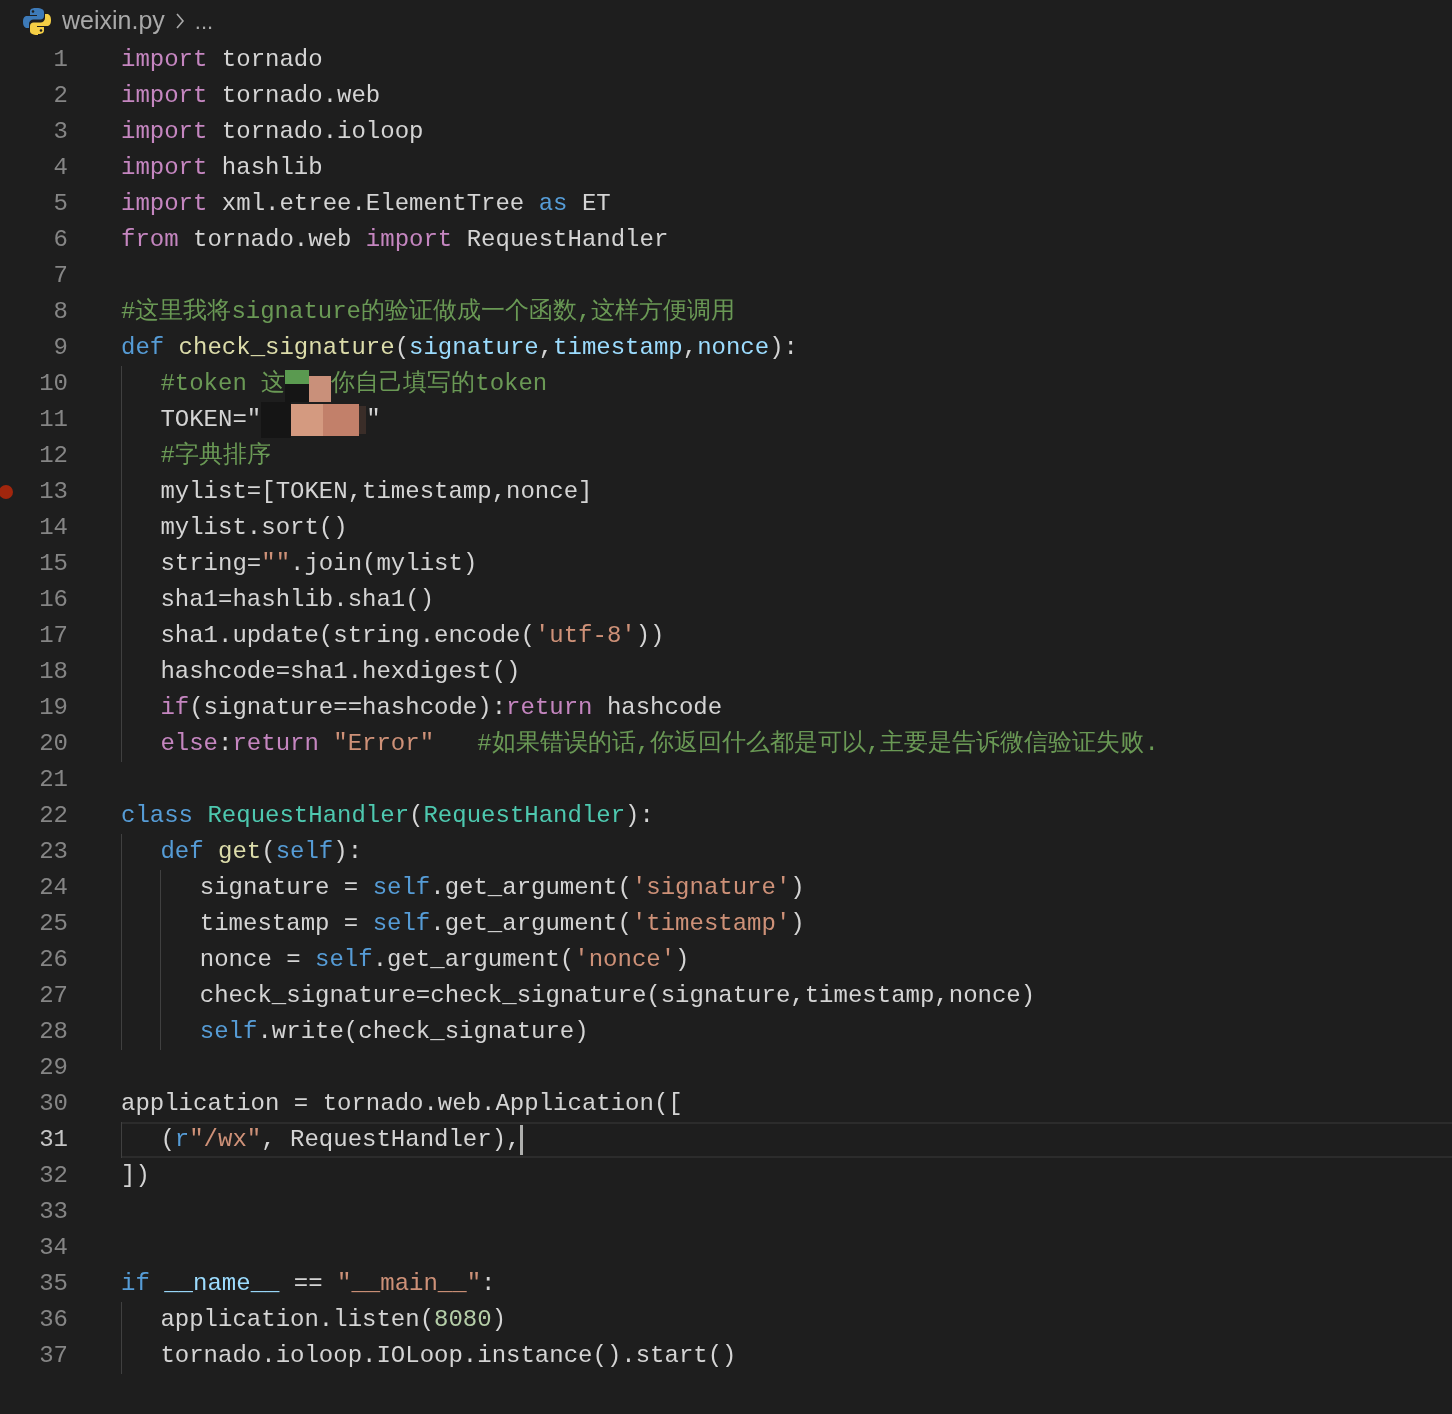  What do you see at coordinates (60, 276) in the screenshot?
I see `line-number: 7` at bounding box center [60, 276].